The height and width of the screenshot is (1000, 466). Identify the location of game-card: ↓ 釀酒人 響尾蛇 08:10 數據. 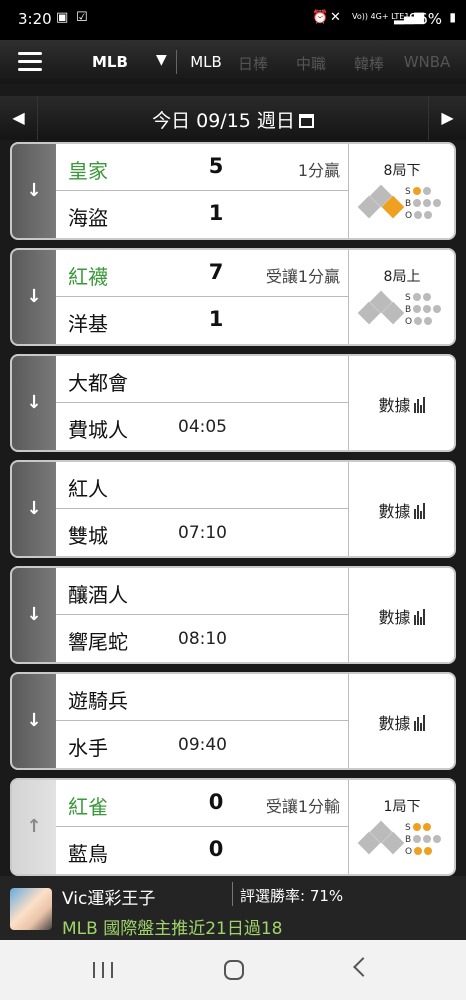
(233, 615).